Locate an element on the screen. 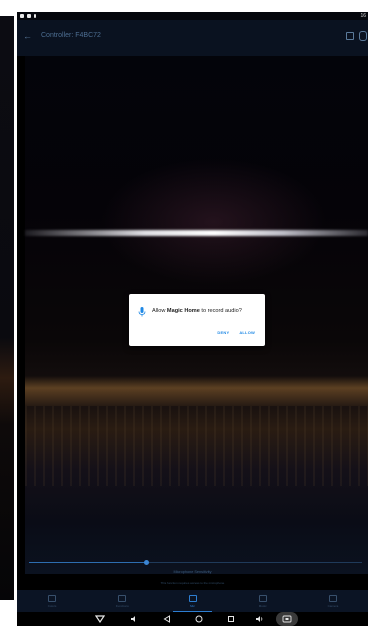 Image resolution: width=368 pixels, height=626 pixels. system-nav-bar is located at coordinates (192, 619).